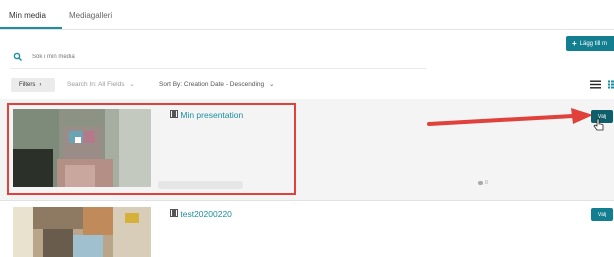 Image resolution: width=614 pixels, height=257 pixels. Describe the element at coordinates (307, 15) in the screenshot. I see `tab-bar: Min media Mediagalleri` at that location.